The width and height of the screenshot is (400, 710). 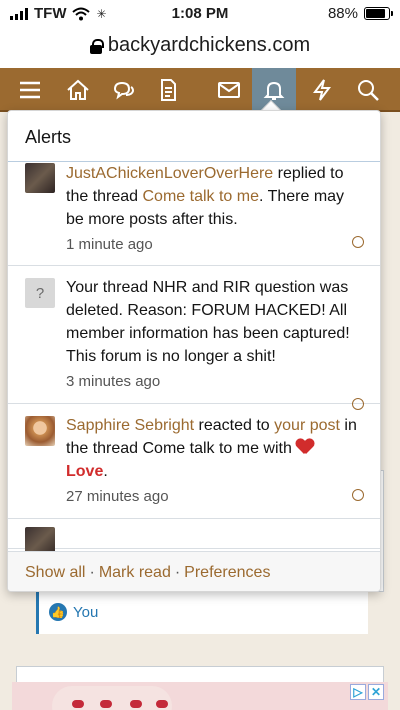 What do you see at coordinates (305, 447) in the screenshot?
I see `heart-icon` at bounding box center [305, 447].